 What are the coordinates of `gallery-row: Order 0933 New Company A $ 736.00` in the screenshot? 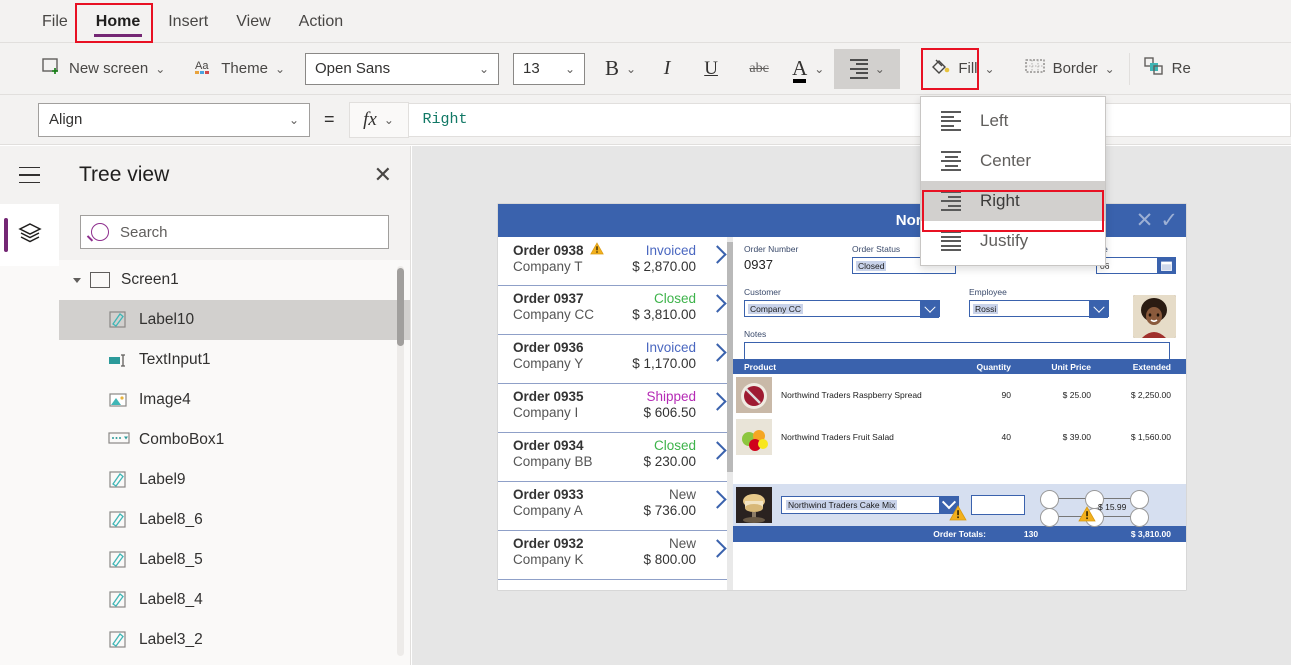 It's located at (615, 506).